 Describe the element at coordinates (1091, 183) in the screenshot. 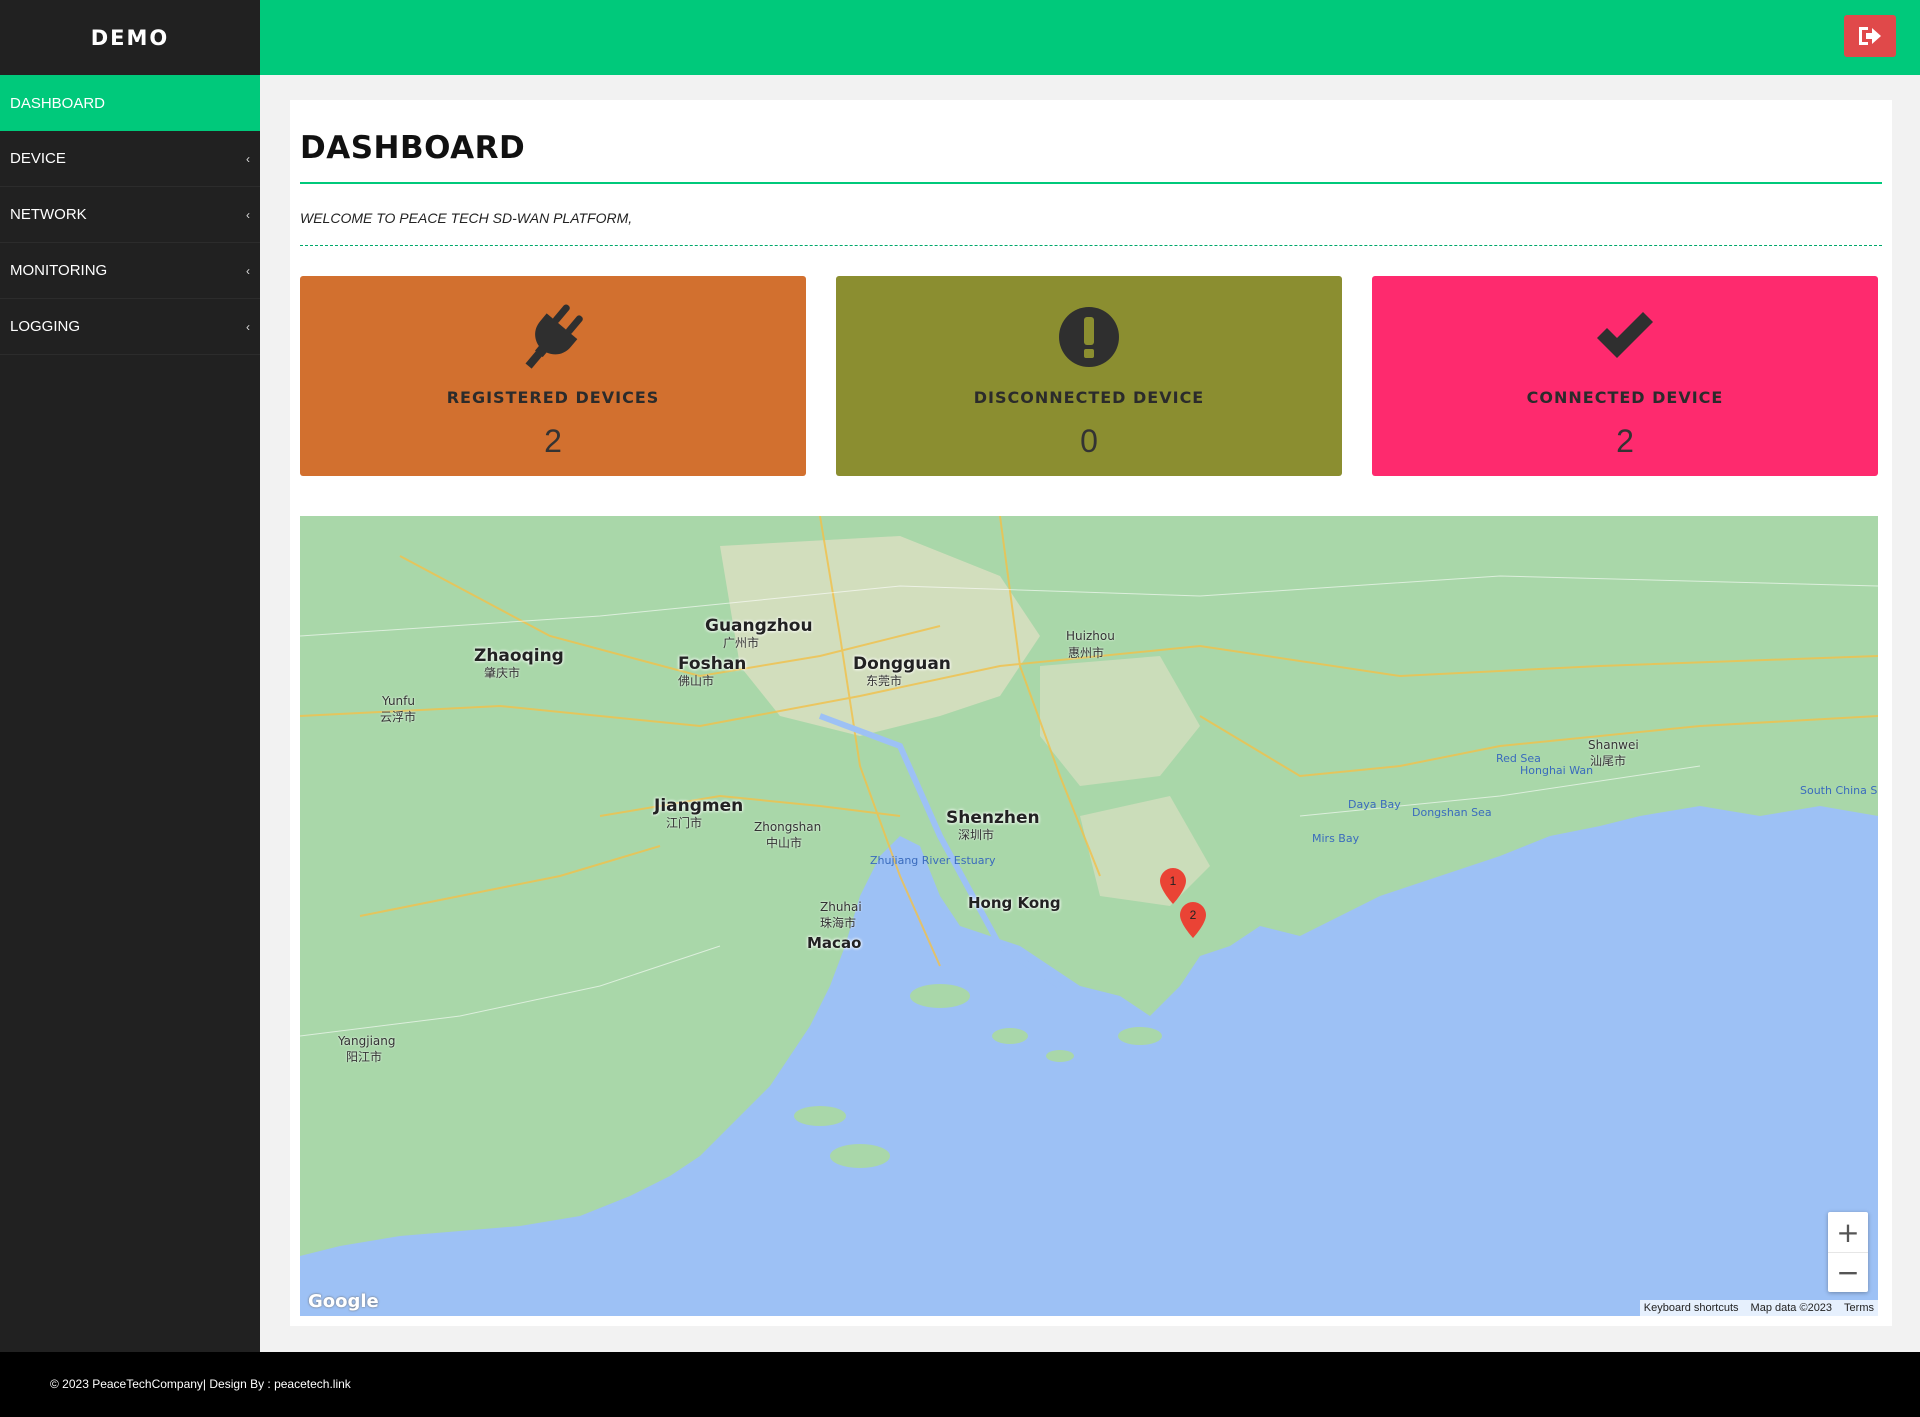

I see `title-divider` at that location.